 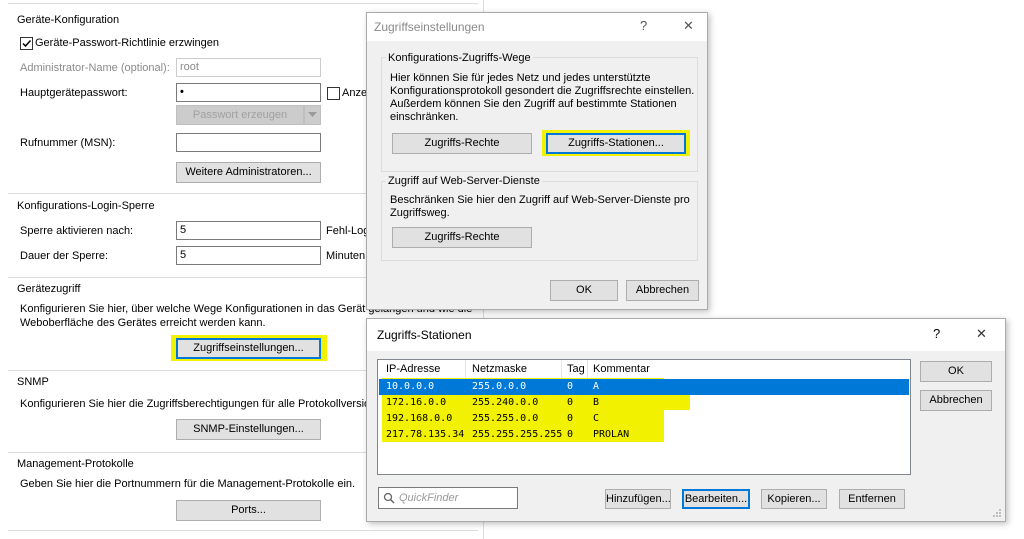 I want to click on phone-label: Rufnummer (MSN):, so click(x=68, y=143).